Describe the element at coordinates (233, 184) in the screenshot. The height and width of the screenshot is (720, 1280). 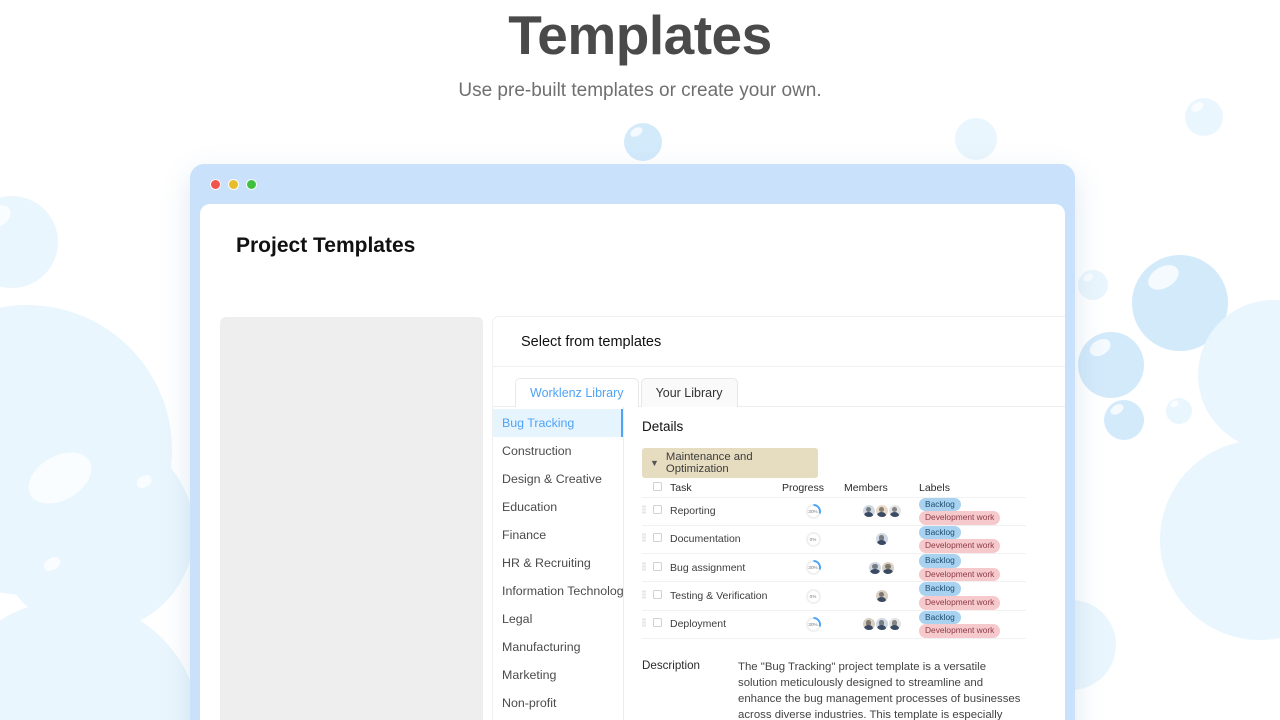
I see `minimize-window-icon` at that location.